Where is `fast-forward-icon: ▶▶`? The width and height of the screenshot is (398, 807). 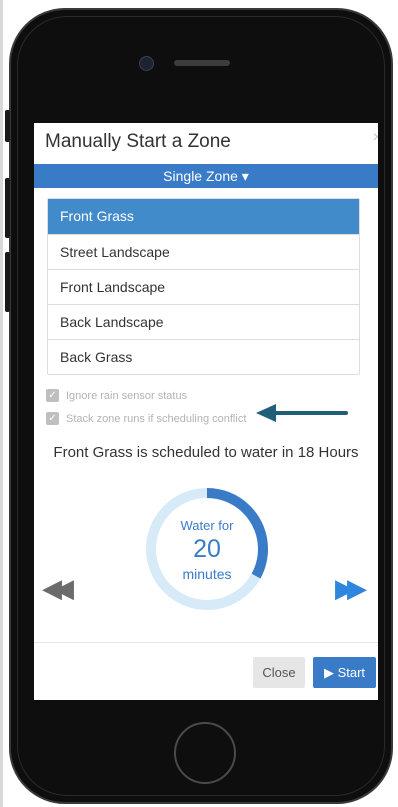
fast-forward-icon: ▶▶ is located at coordinates (351, 588).